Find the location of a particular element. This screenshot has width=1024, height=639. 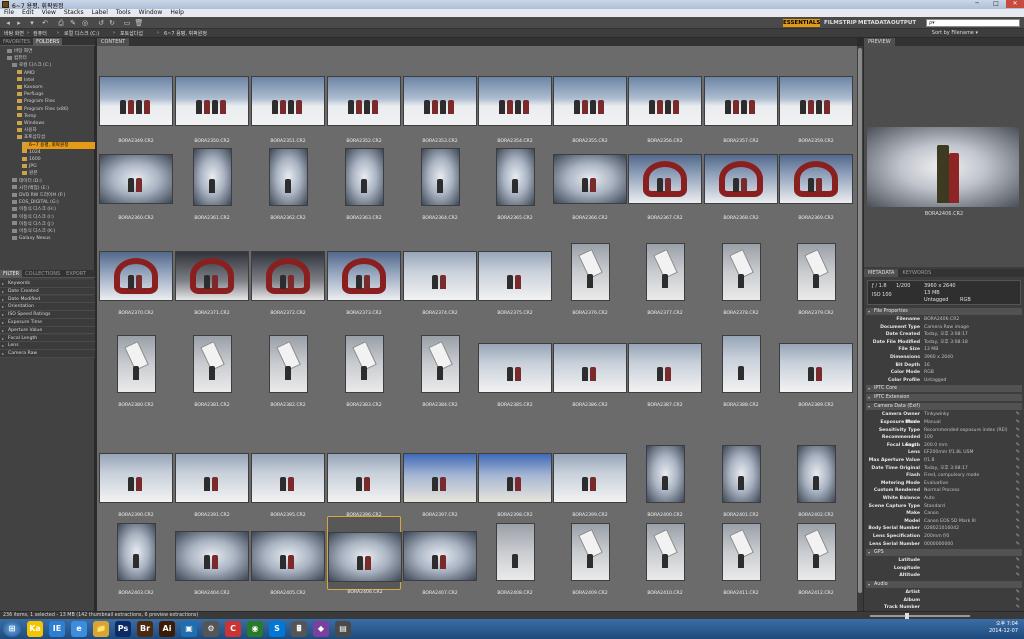

filter-row: ISO Speed Ratings is located at coordinates (47, 315).